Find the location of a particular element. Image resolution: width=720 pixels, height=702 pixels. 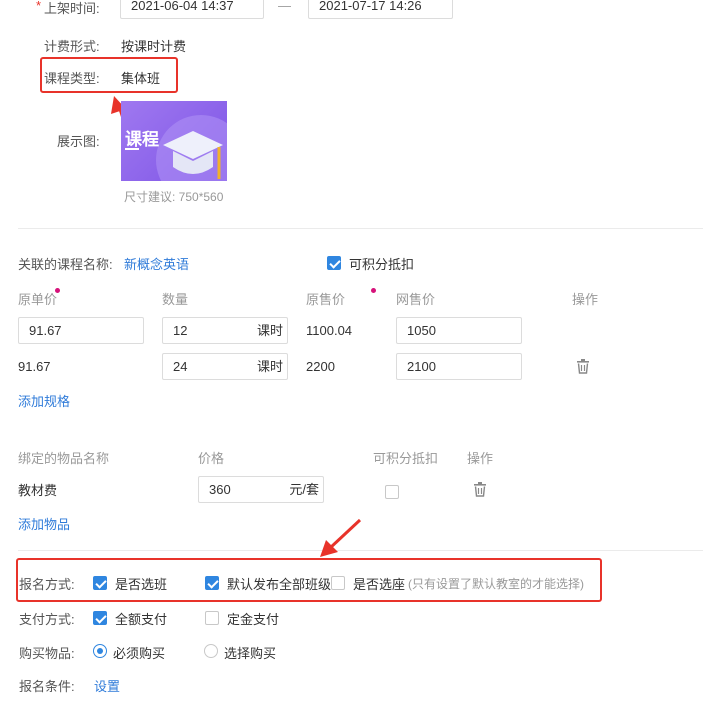

points-deduct-checkbox is located at coordinates (334, 263).